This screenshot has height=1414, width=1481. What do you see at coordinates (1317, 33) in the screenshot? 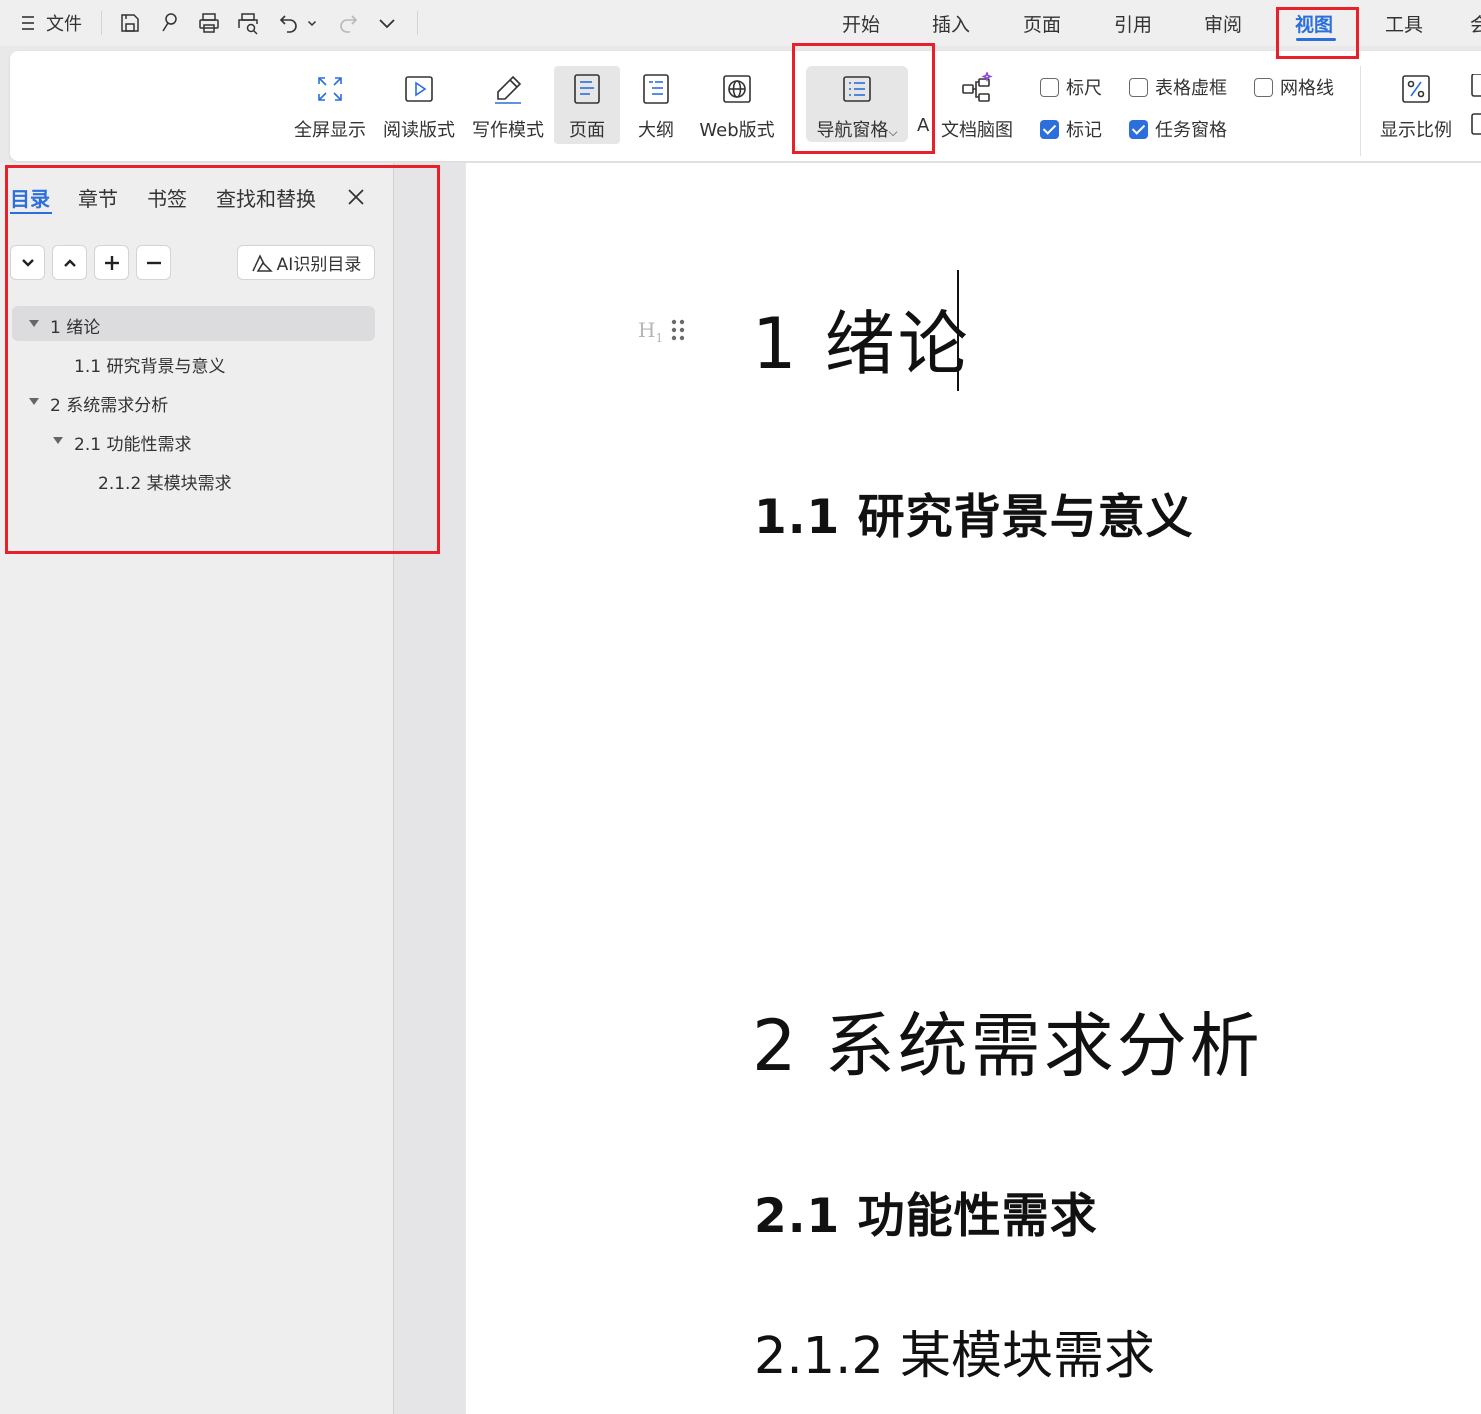
I see `highlight-view-tab` at bounding box center [1317, 33].